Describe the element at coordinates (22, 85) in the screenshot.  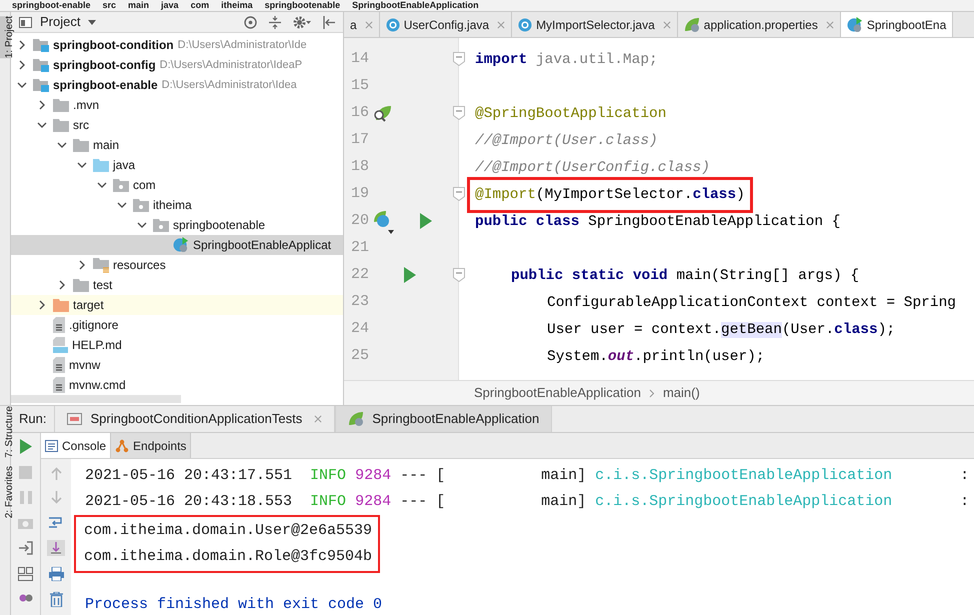
I see `chevron-down-icon` at that location.